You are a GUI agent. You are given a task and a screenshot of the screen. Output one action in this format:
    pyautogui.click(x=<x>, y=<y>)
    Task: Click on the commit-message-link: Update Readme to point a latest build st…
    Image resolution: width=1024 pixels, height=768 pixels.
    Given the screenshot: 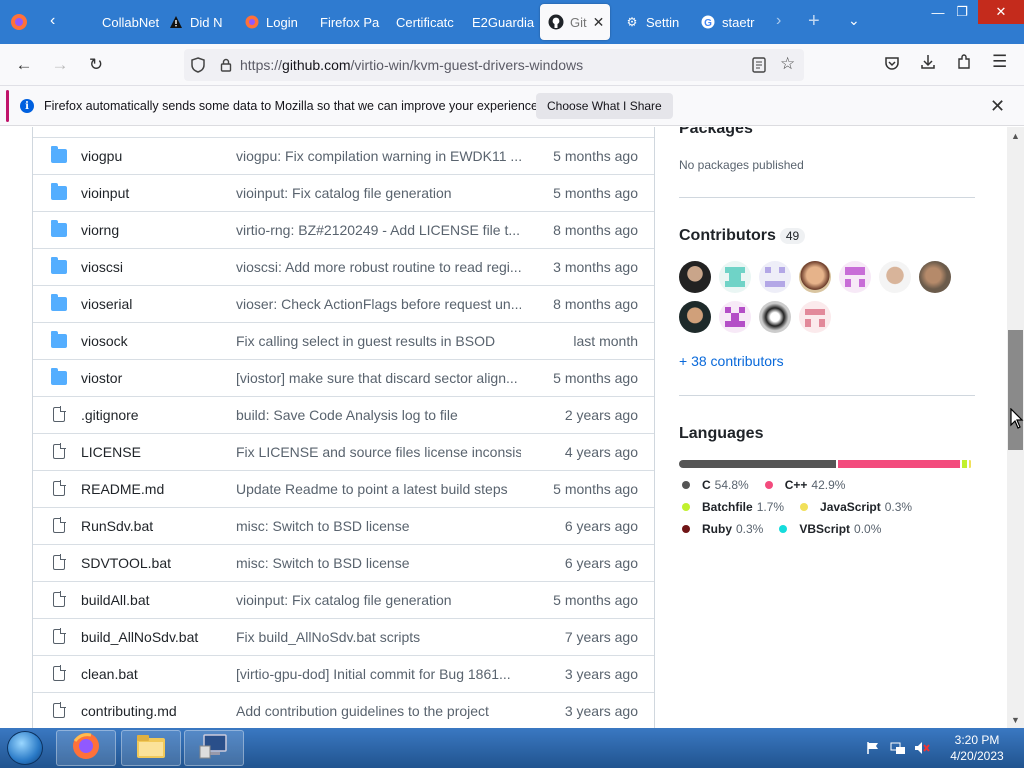 What is the action you would take?
    pyautogui.click(x=378, y=489)
    